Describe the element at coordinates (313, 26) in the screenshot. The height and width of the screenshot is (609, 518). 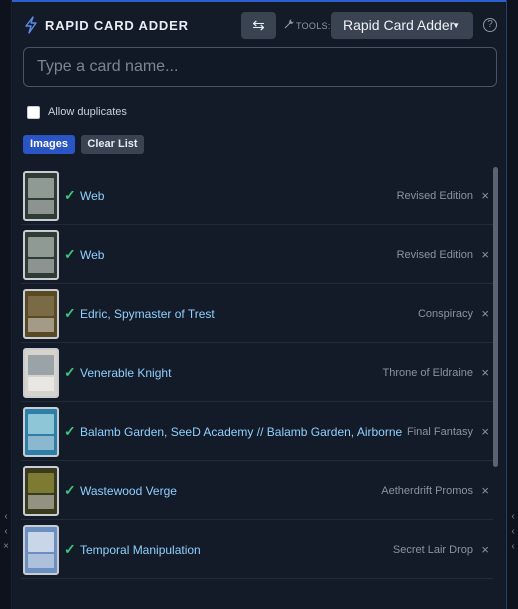
I see `tools-label: TOOLS:` at that location.